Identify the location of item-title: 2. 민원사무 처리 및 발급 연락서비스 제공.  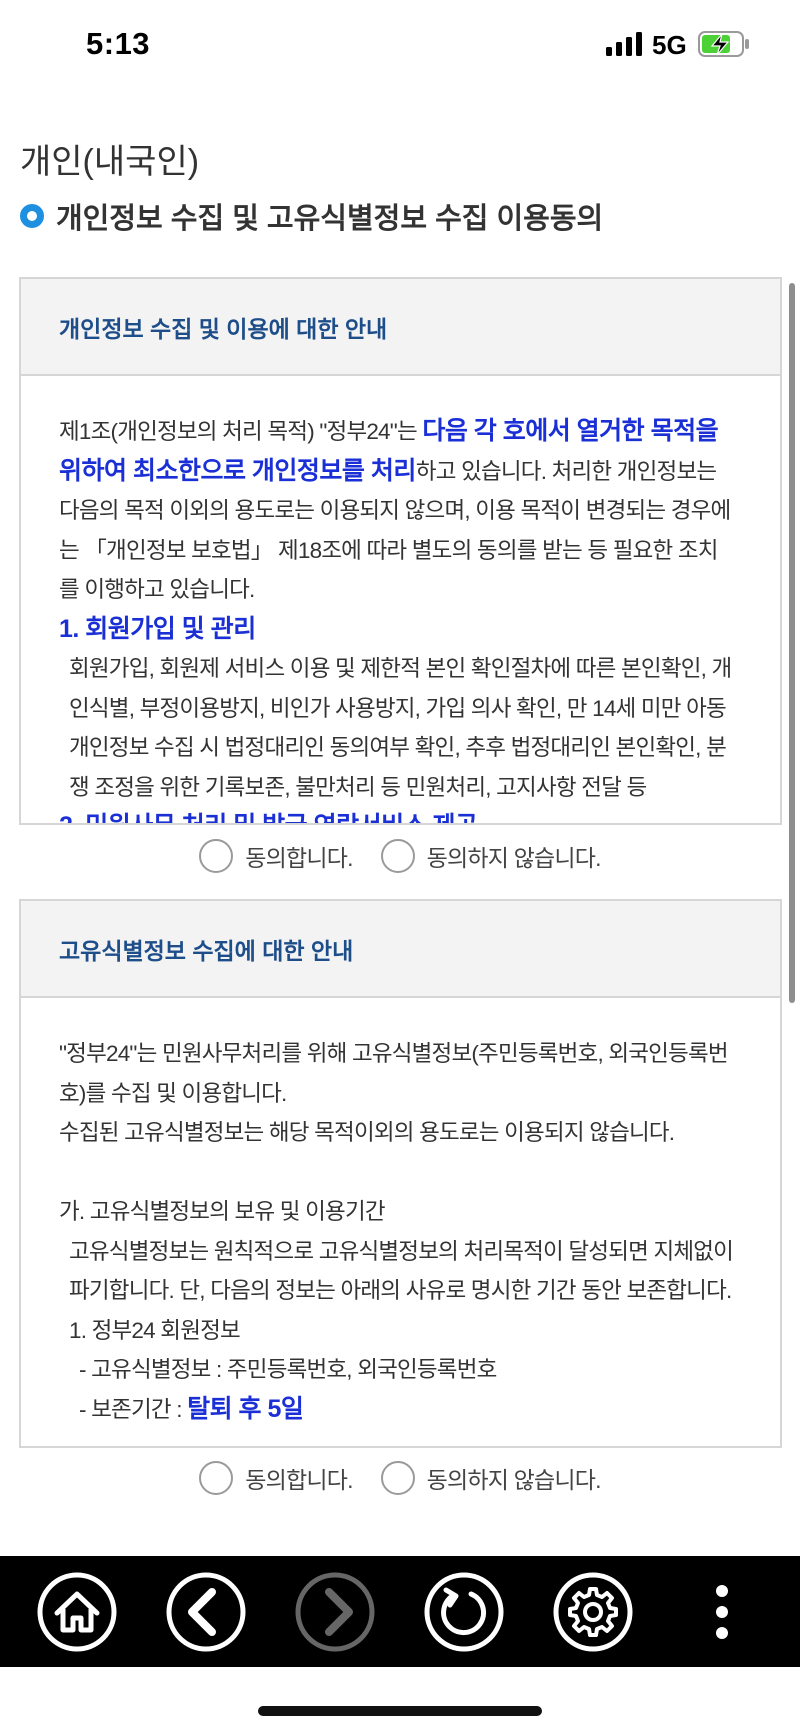
(397, 815).